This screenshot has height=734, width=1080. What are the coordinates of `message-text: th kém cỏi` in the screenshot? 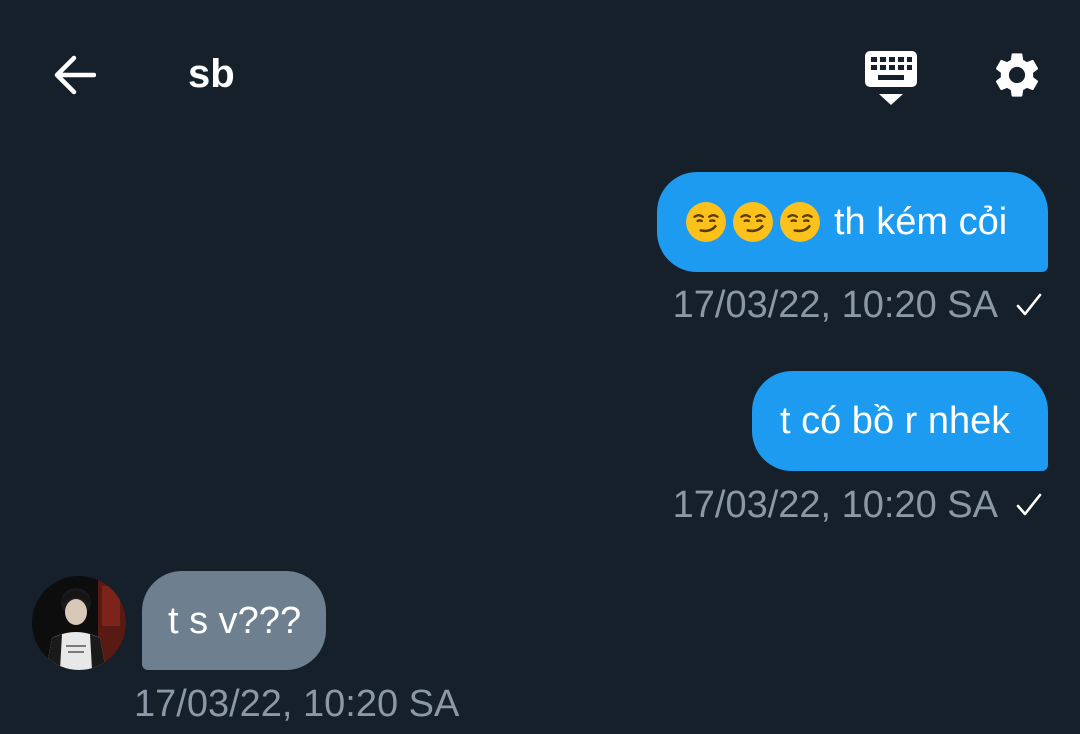 It's located at (921, 222).